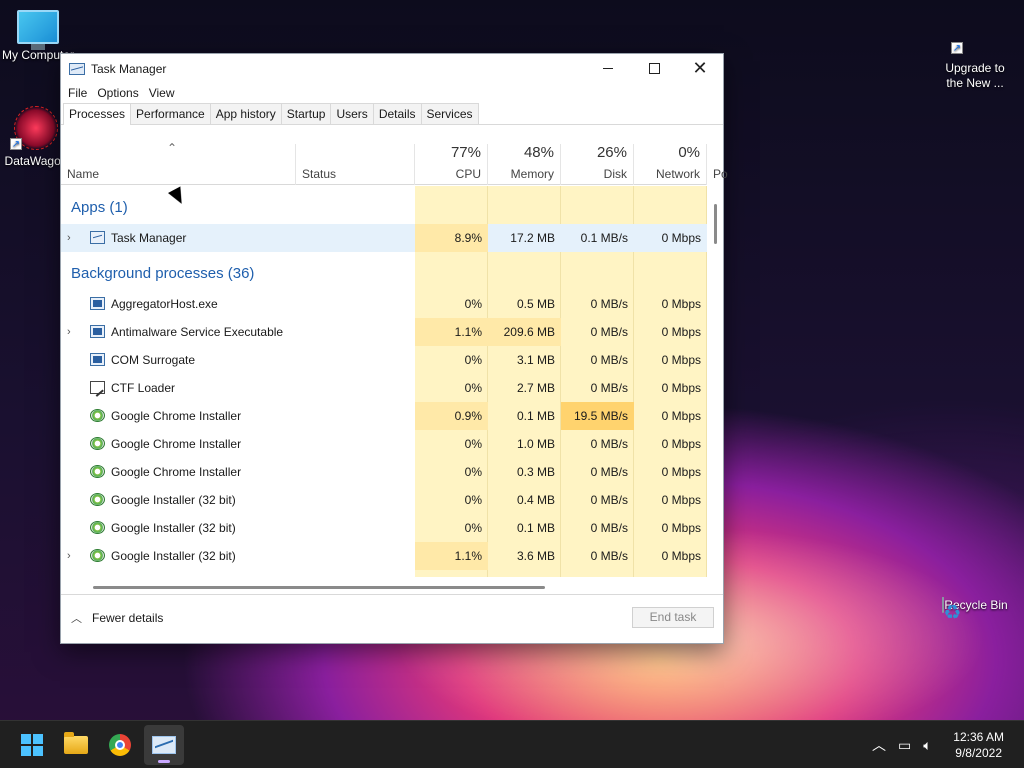 The height and width of the screenshot is (768, 1024). What do you see at coordinates (306, 113) in the screenshot?
I see `tab-startup: Startup` at bounding box center [306, 113].